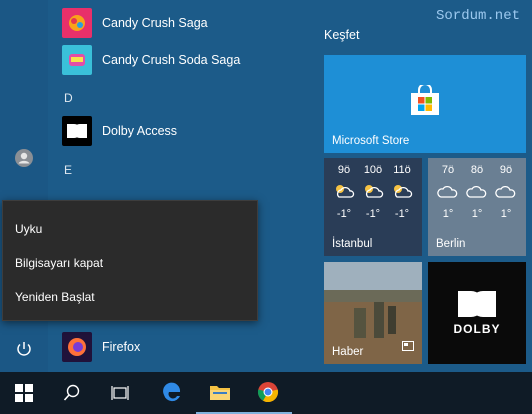  I want to click on power-icon, so click(24, 349).